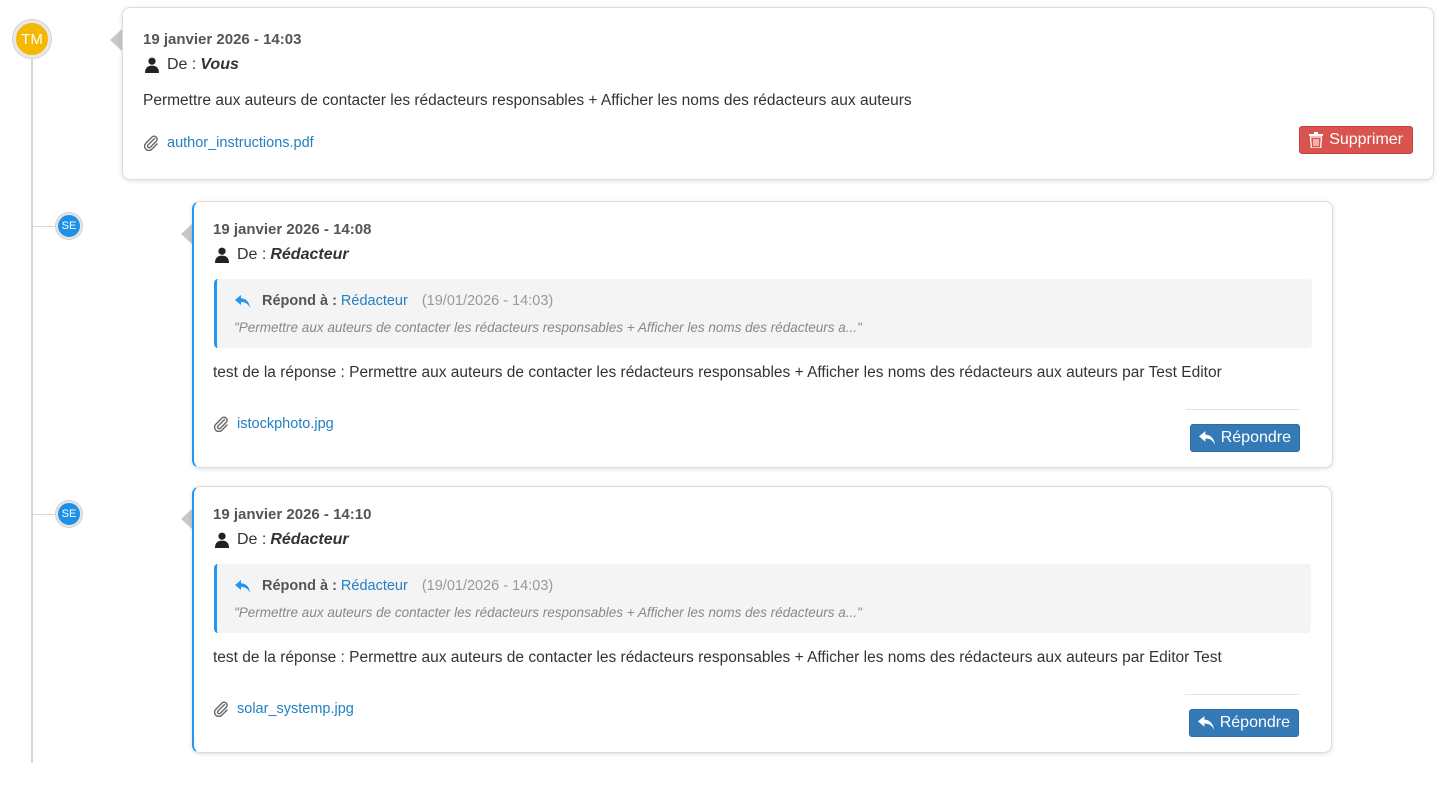 This screenshot has width=1441, height=785. I want to click on delete-button: Supprimer, so click(1356, 140).